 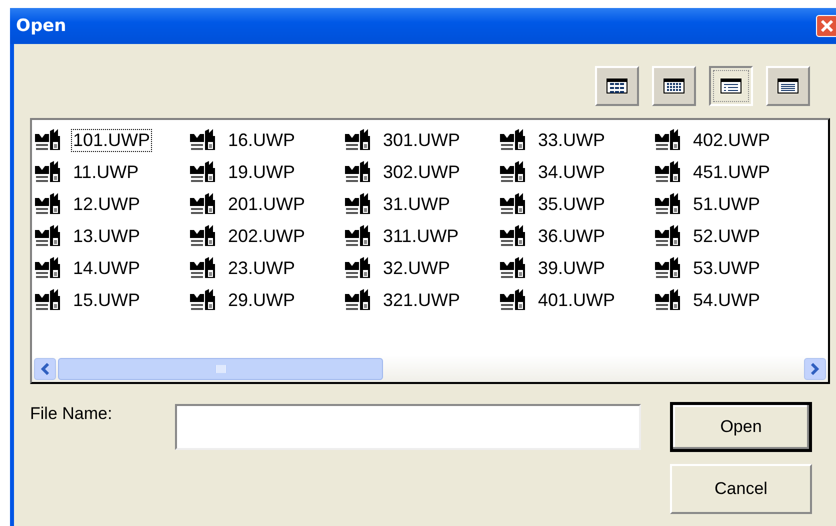 I want to click on horizontal-scrollbar, so click(x=430, y=369).